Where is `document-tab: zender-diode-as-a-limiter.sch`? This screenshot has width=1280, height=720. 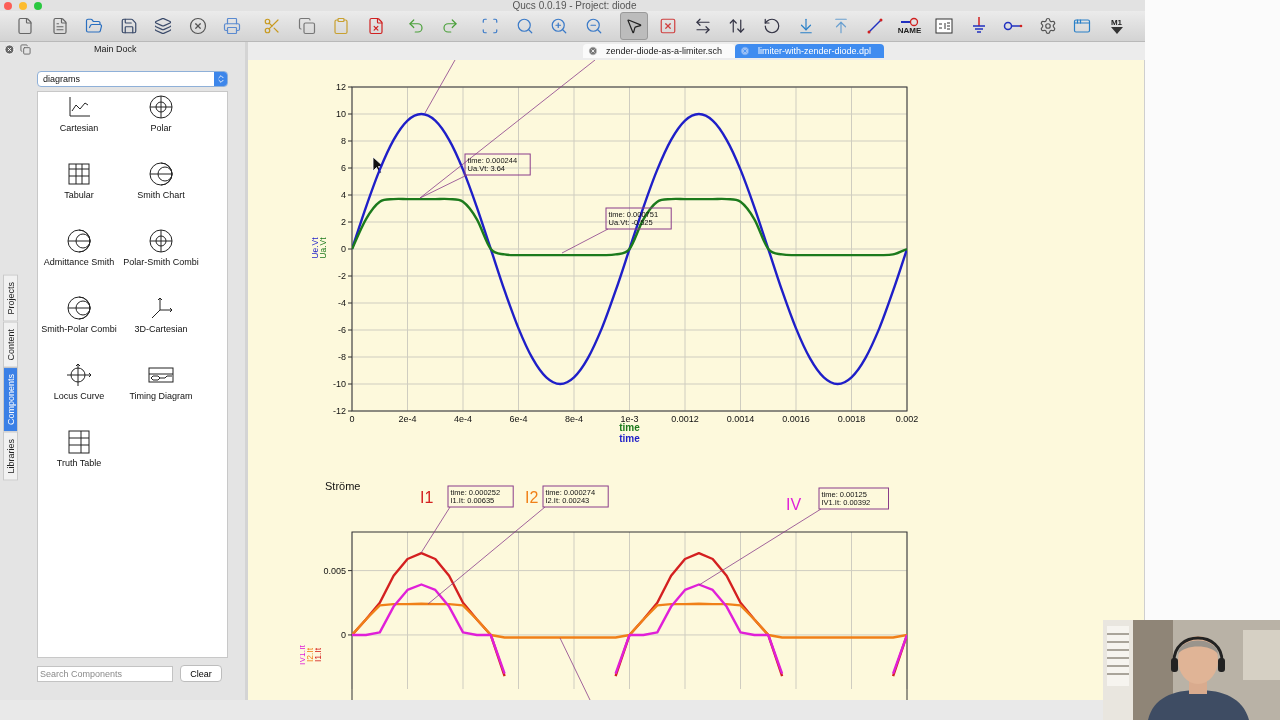 document-tab: zender-diode-as-a-limiter.sch is located at coordinates (659, 51).